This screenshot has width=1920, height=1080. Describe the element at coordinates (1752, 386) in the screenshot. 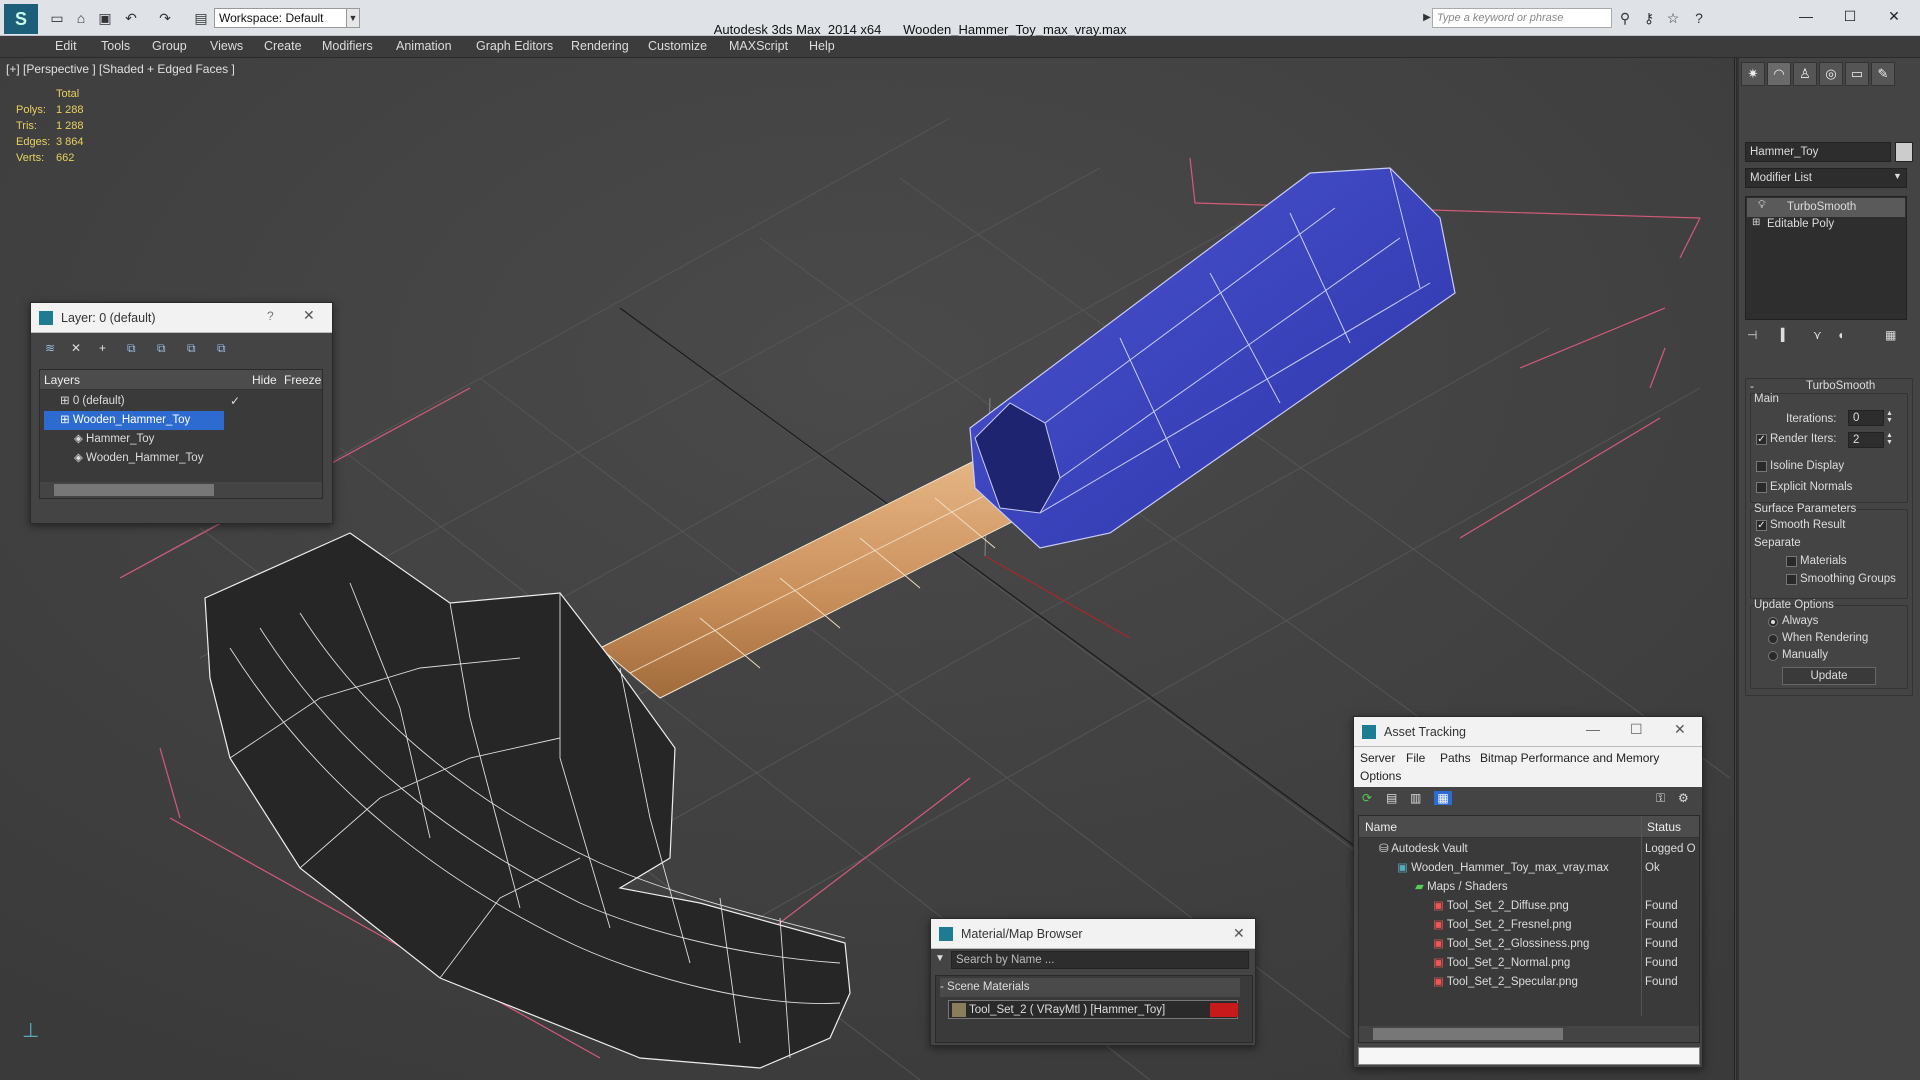

I see `collapse-icon: -` at that location.